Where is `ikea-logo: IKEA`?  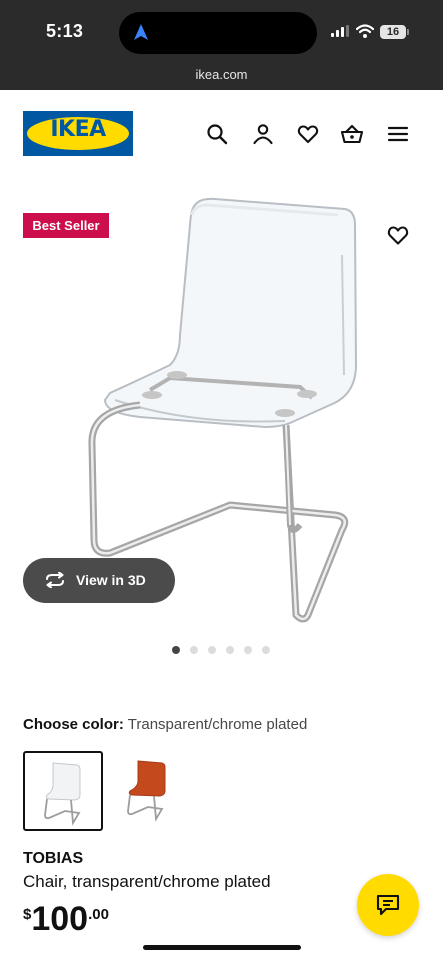 ikea-logo: IKEA is located at coordinates (78, 133).